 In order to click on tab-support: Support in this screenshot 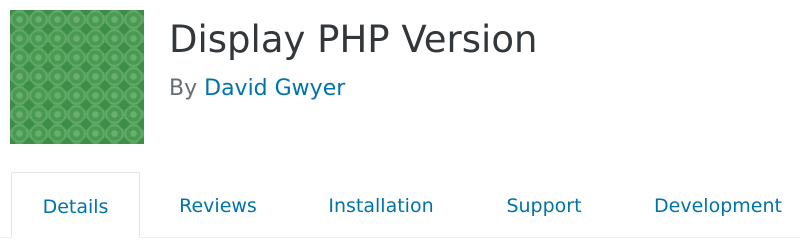, I will do `click(544, 205)`.